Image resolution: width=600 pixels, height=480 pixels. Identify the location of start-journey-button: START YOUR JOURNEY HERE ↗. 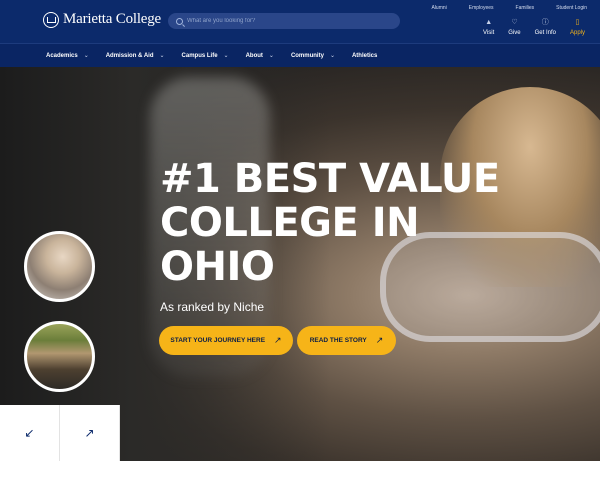
(226, 340).